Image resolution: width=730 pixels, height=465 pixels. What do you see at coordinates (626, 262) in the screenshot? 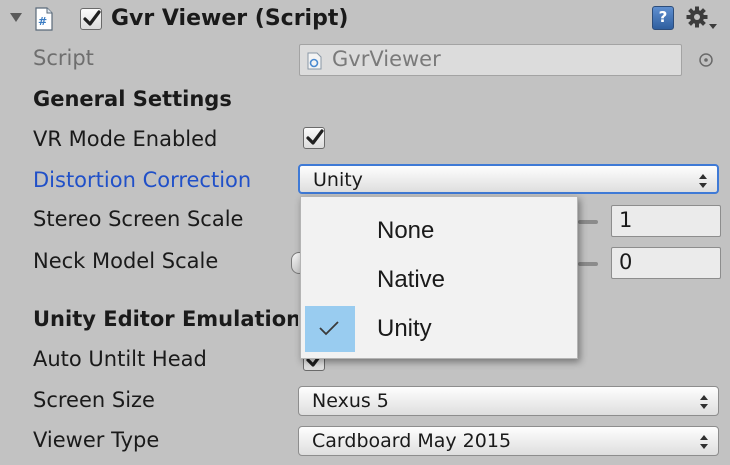
I see `neck-scale-value: 0` at bounding box center [626, 262].